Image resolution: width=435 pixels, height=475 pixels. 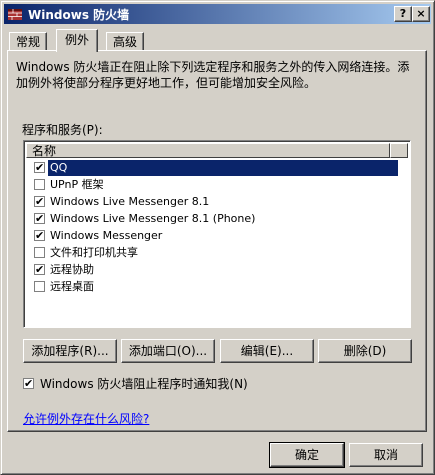 What do you see at coordinates (386, 455) in the screenshot?
I see `cancel-button: 取消` at bounding box center [386, 455].